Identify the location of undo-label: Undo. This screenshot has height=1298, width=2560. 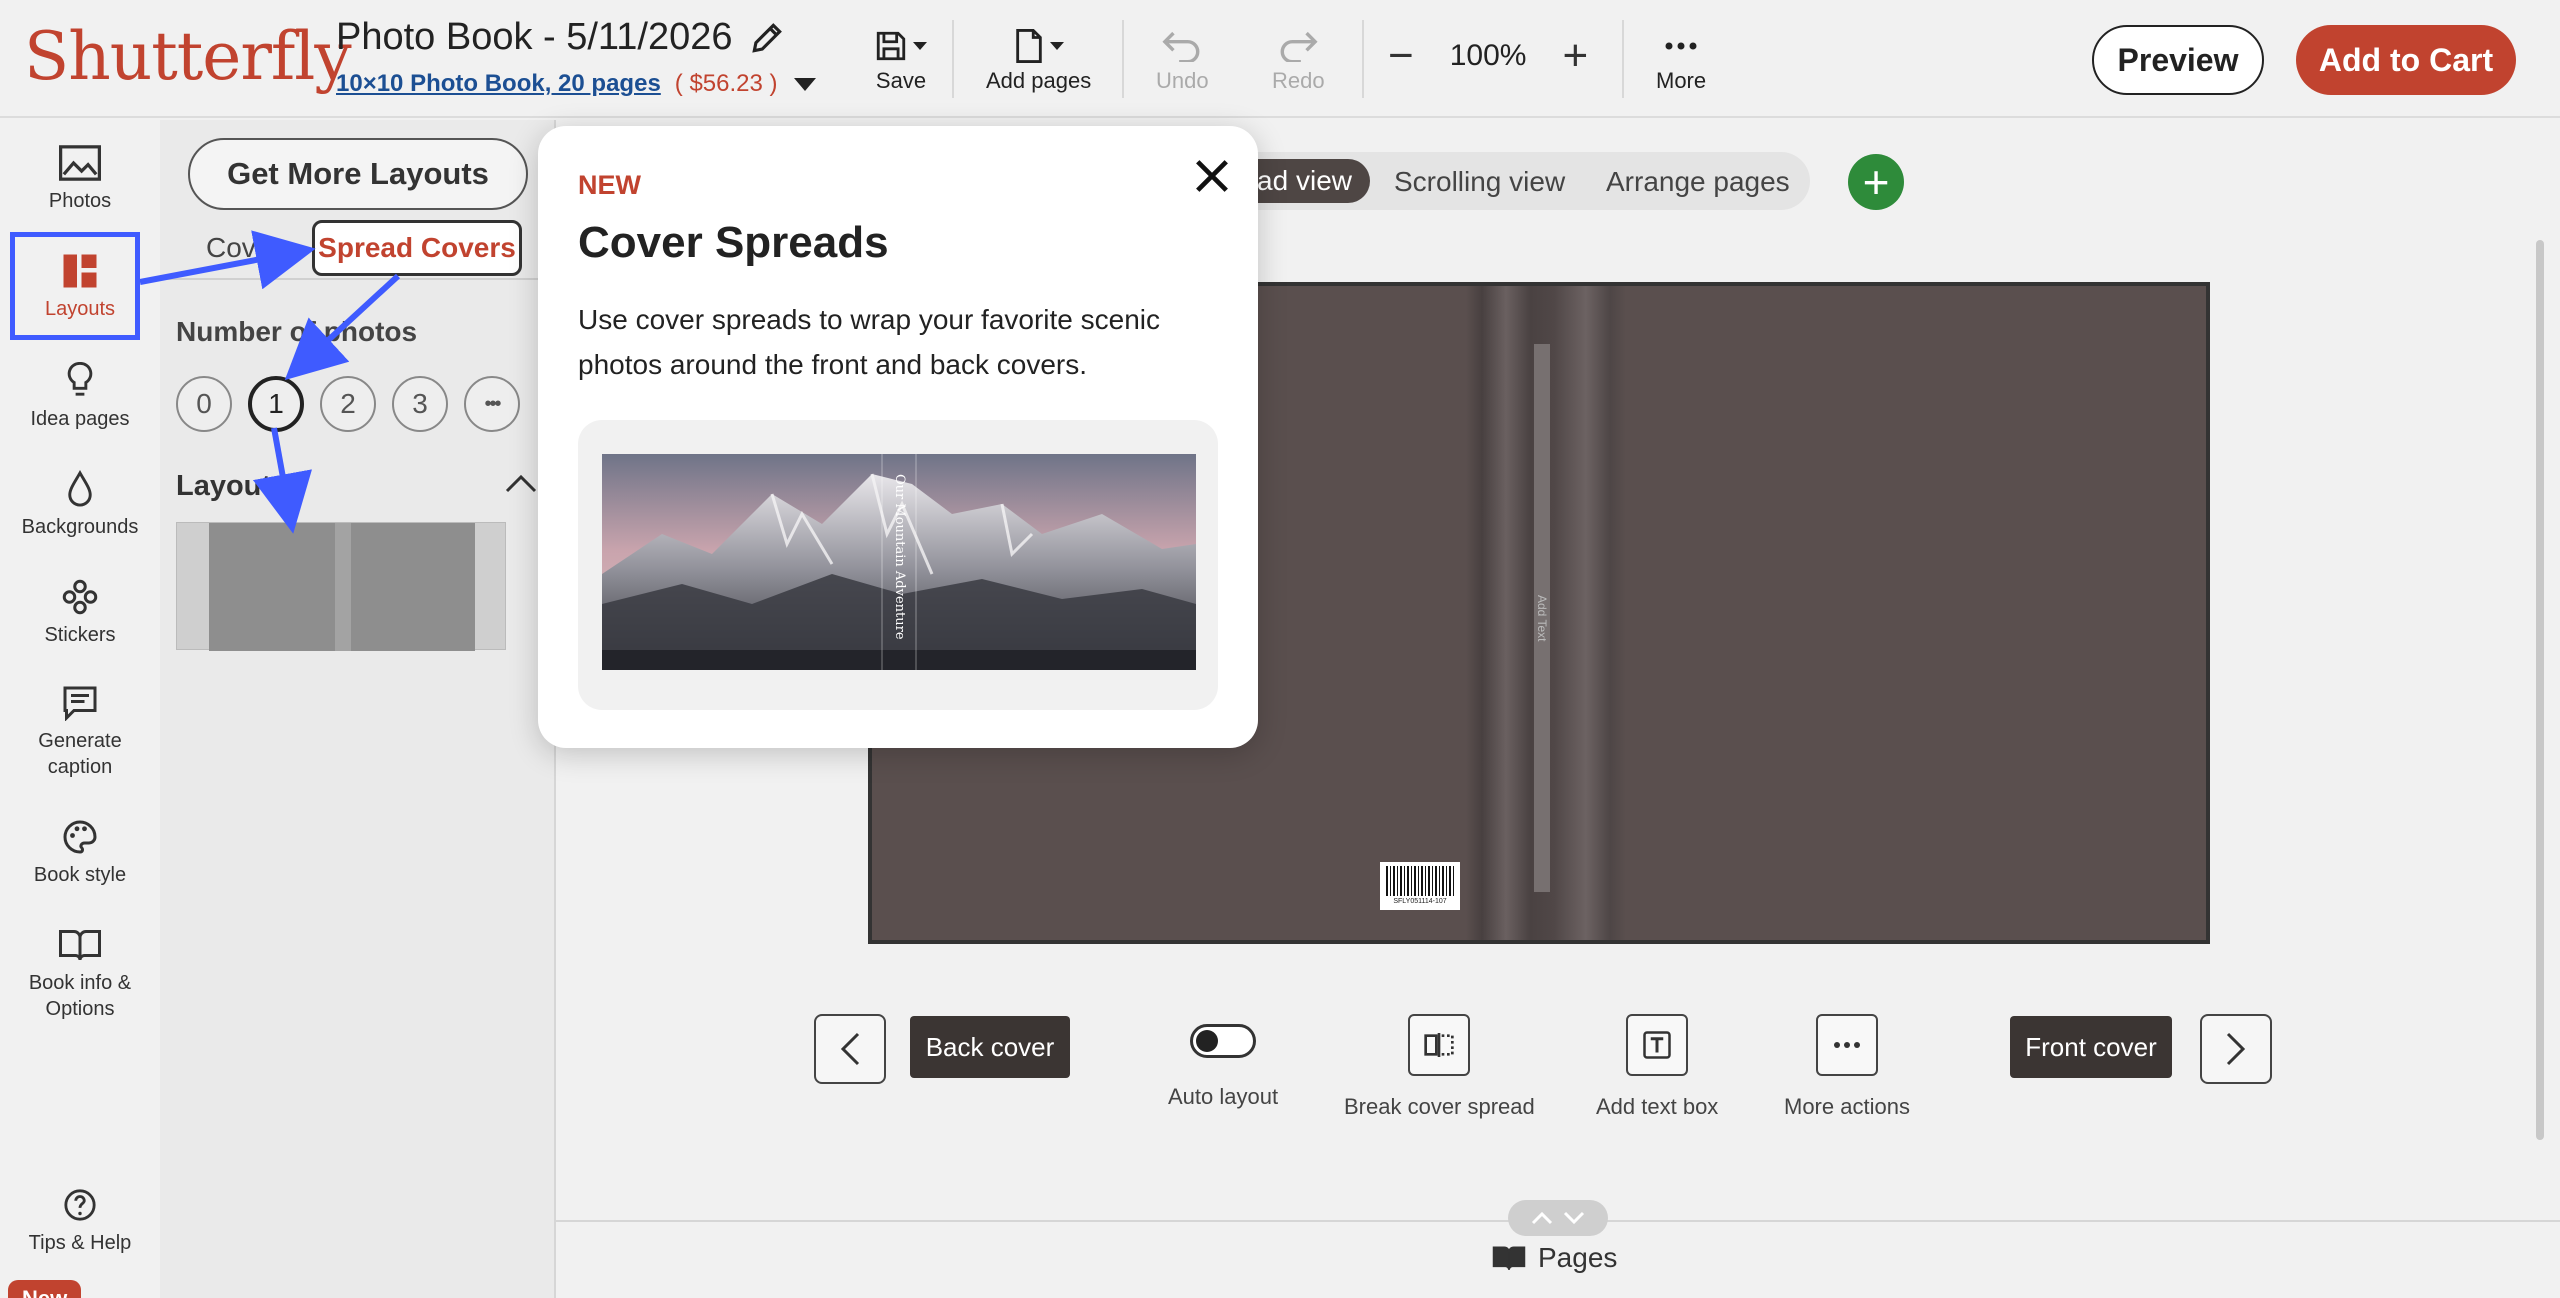
(1182, 80).